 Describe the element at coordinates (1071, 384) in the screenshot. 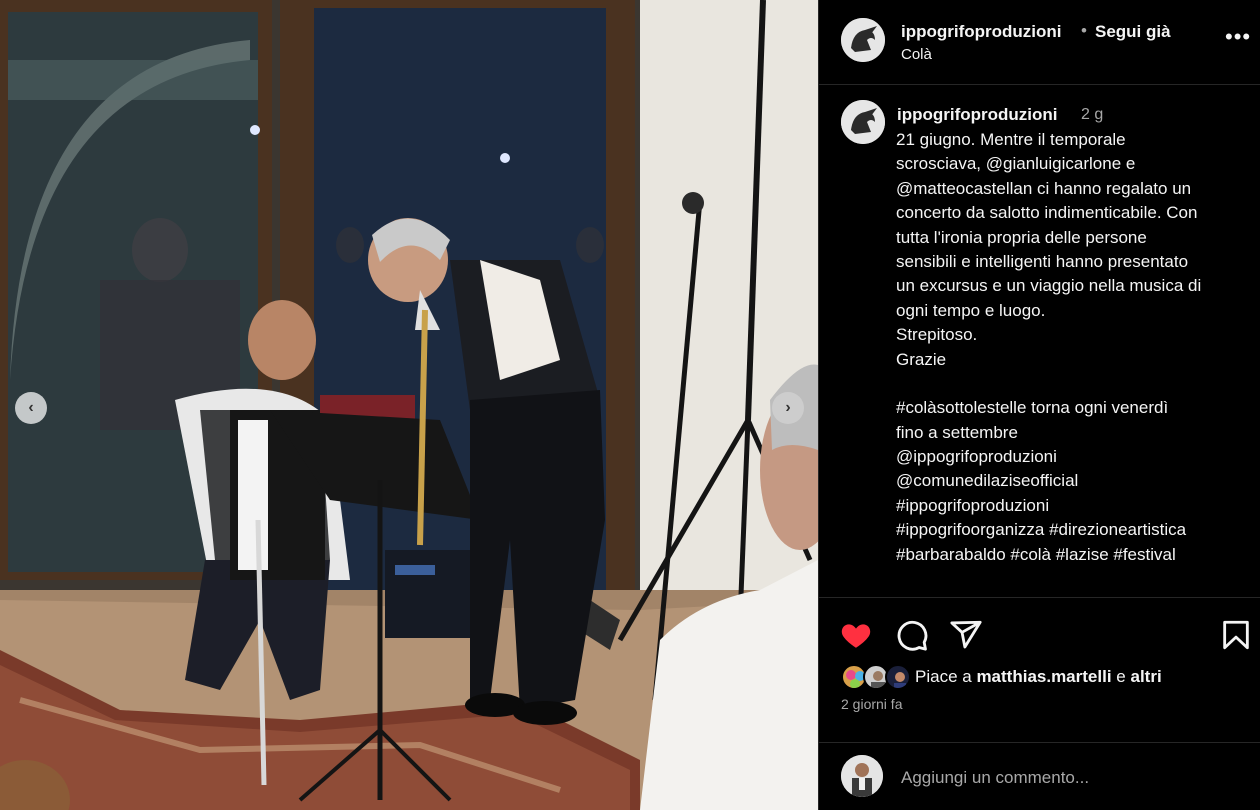

I see `caption-line` at that location.